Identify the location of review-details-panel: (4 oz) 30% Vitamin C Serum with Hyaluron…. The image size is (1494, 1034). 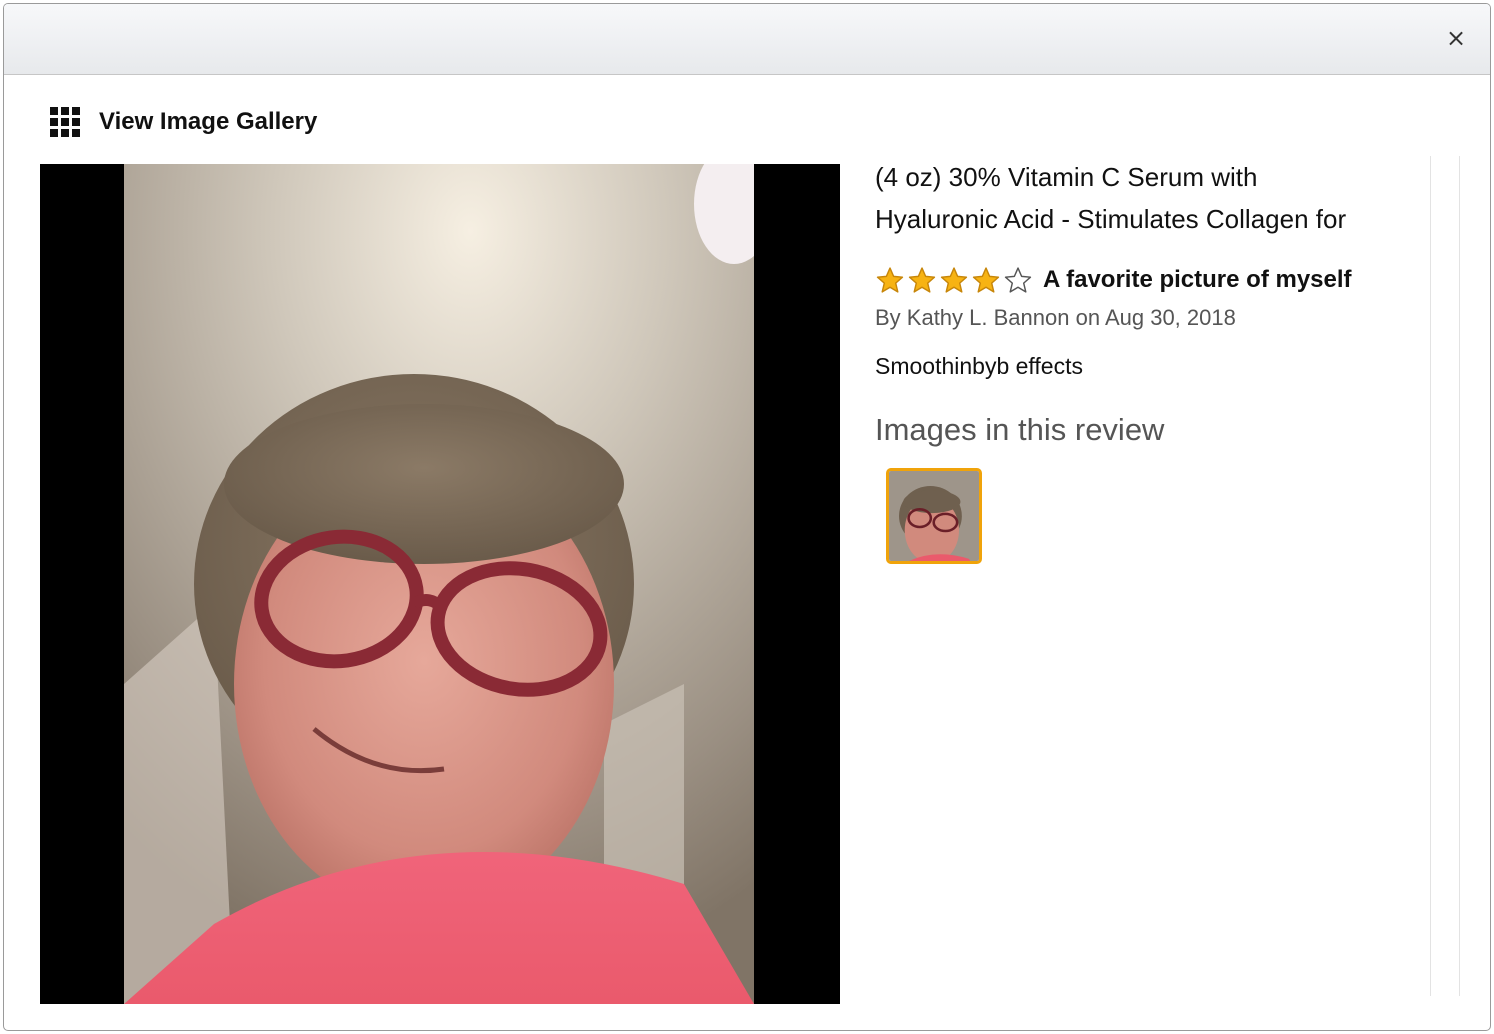
(1151, 360).